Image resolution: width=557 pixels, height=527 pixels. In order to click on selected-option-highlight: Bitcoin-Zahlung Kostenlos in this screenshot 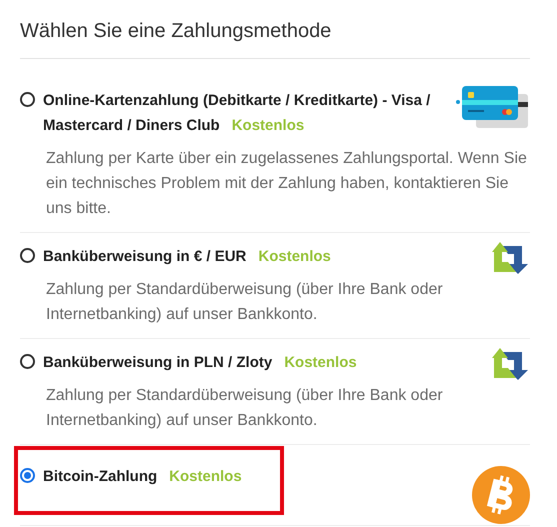, I will do `click(149, 480)`.